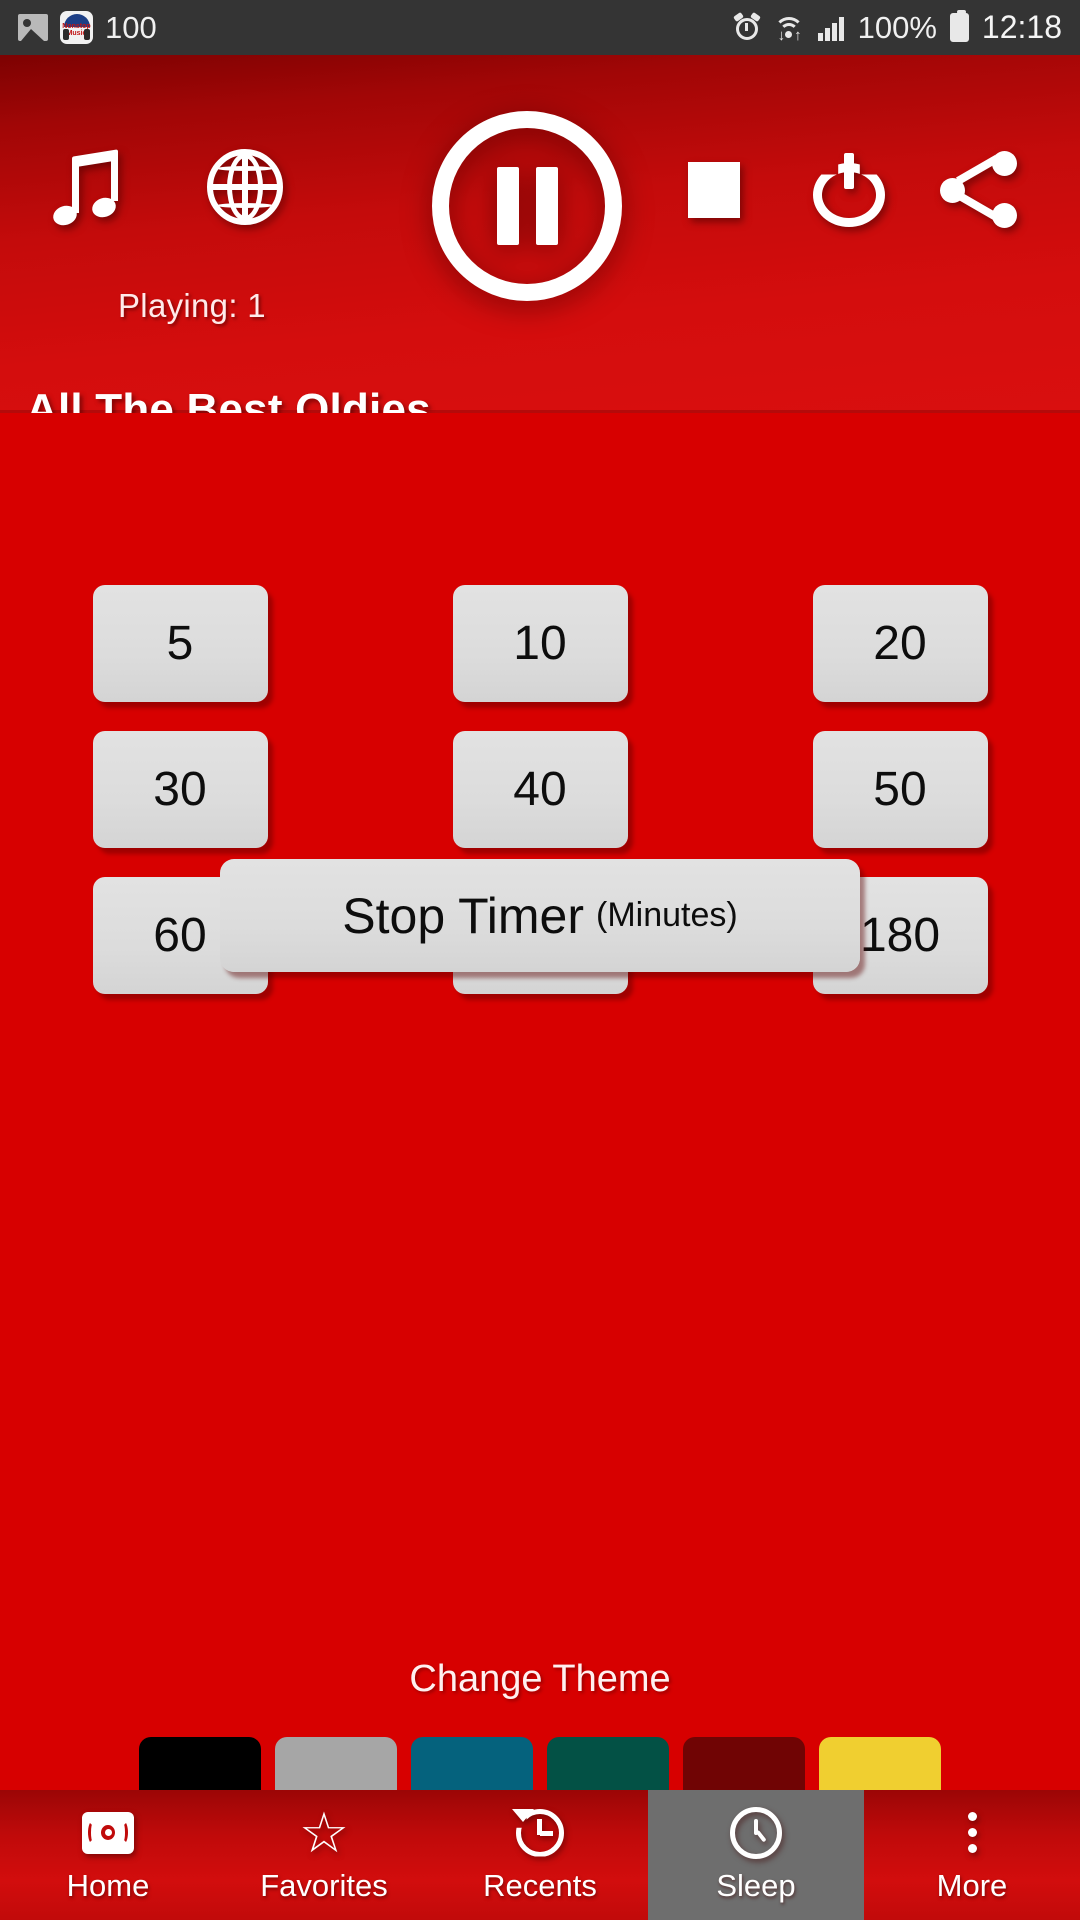 This screenshot has height=1920, width=1080. Describe the element at coordinates (546, 206) in the screenshot. I see `pause-bar-right` at that location.